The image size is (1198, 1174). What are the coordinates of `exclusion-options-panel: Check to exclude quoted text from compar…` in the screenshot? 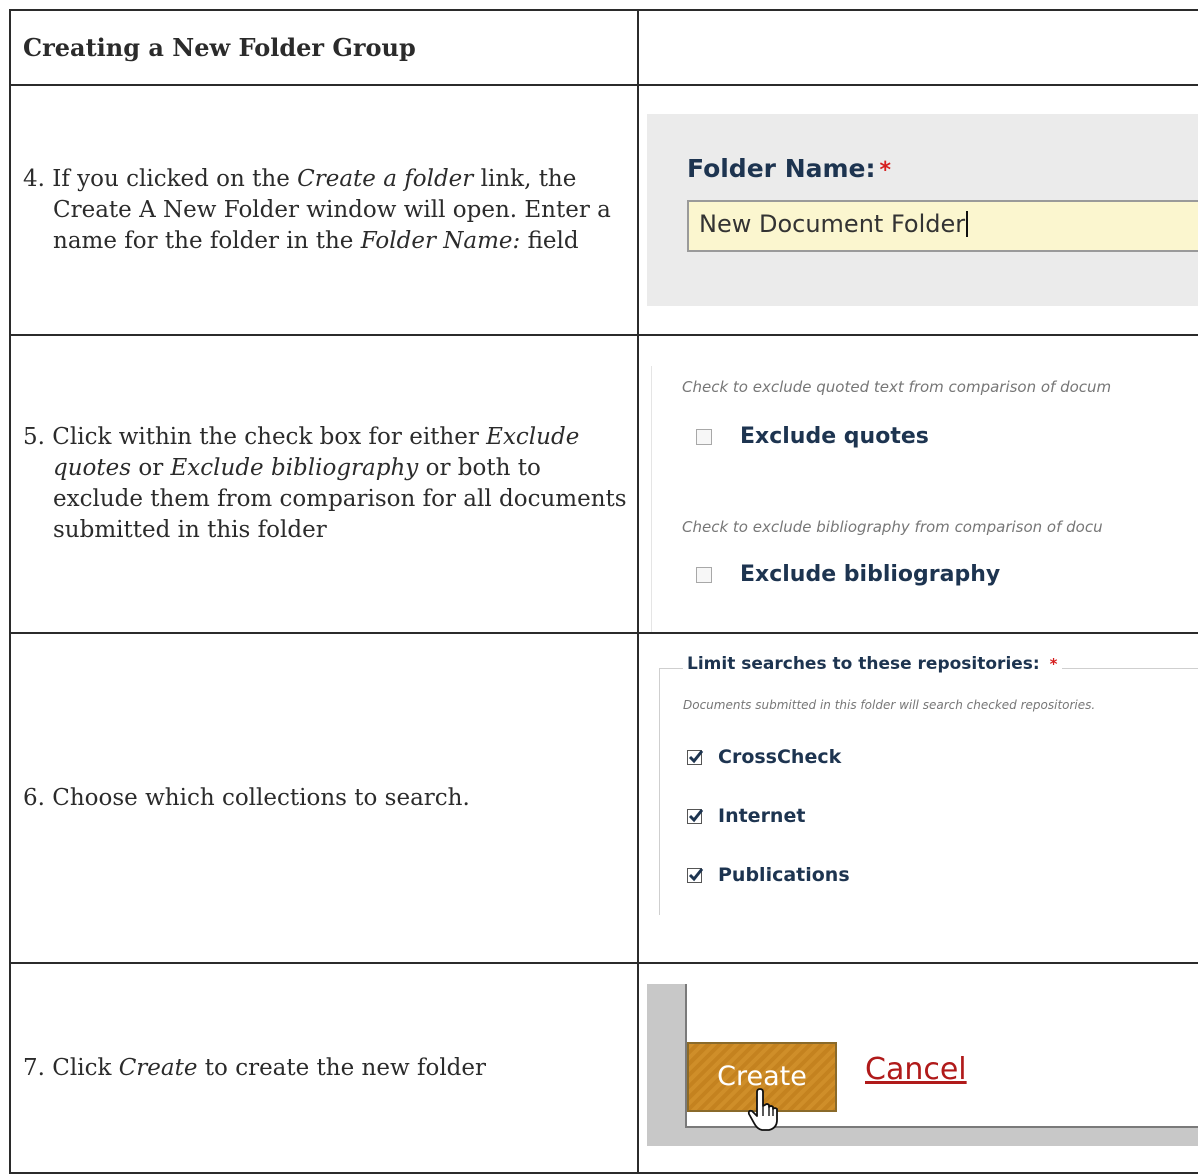 It's located at (924, 498).